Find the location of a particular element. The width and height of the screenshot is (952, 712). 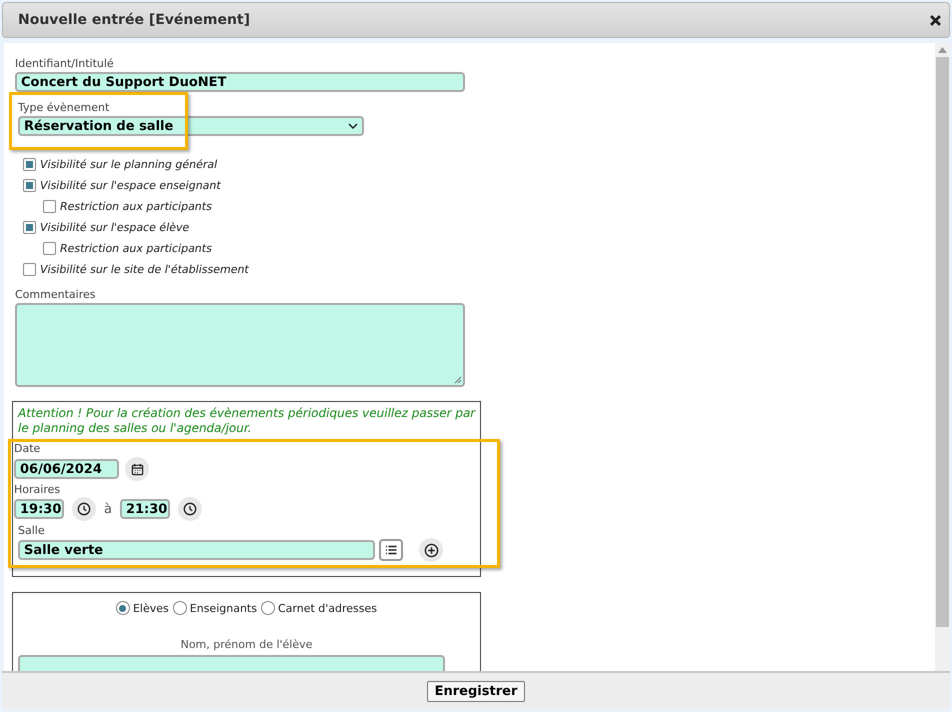

field-label: Salle is located at coordinates (32, 530).